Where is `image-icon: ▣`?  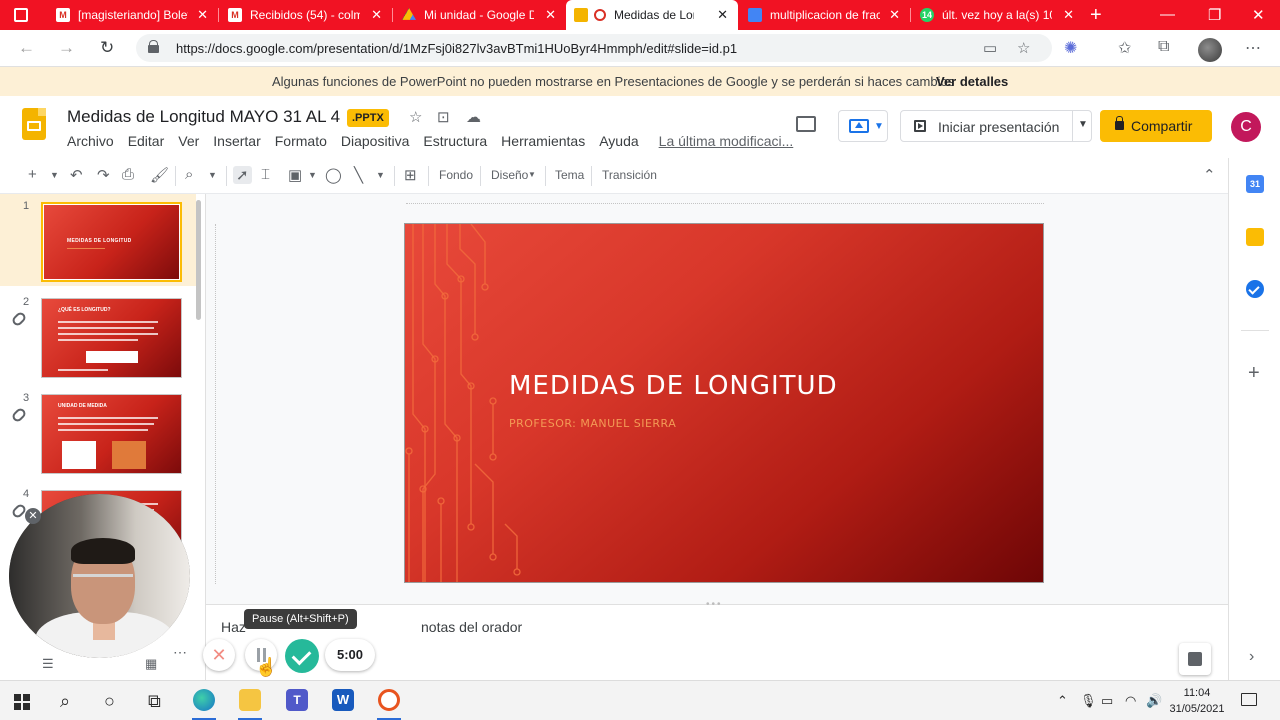 image-icon: ▣ is located at coordinates (295, 175).